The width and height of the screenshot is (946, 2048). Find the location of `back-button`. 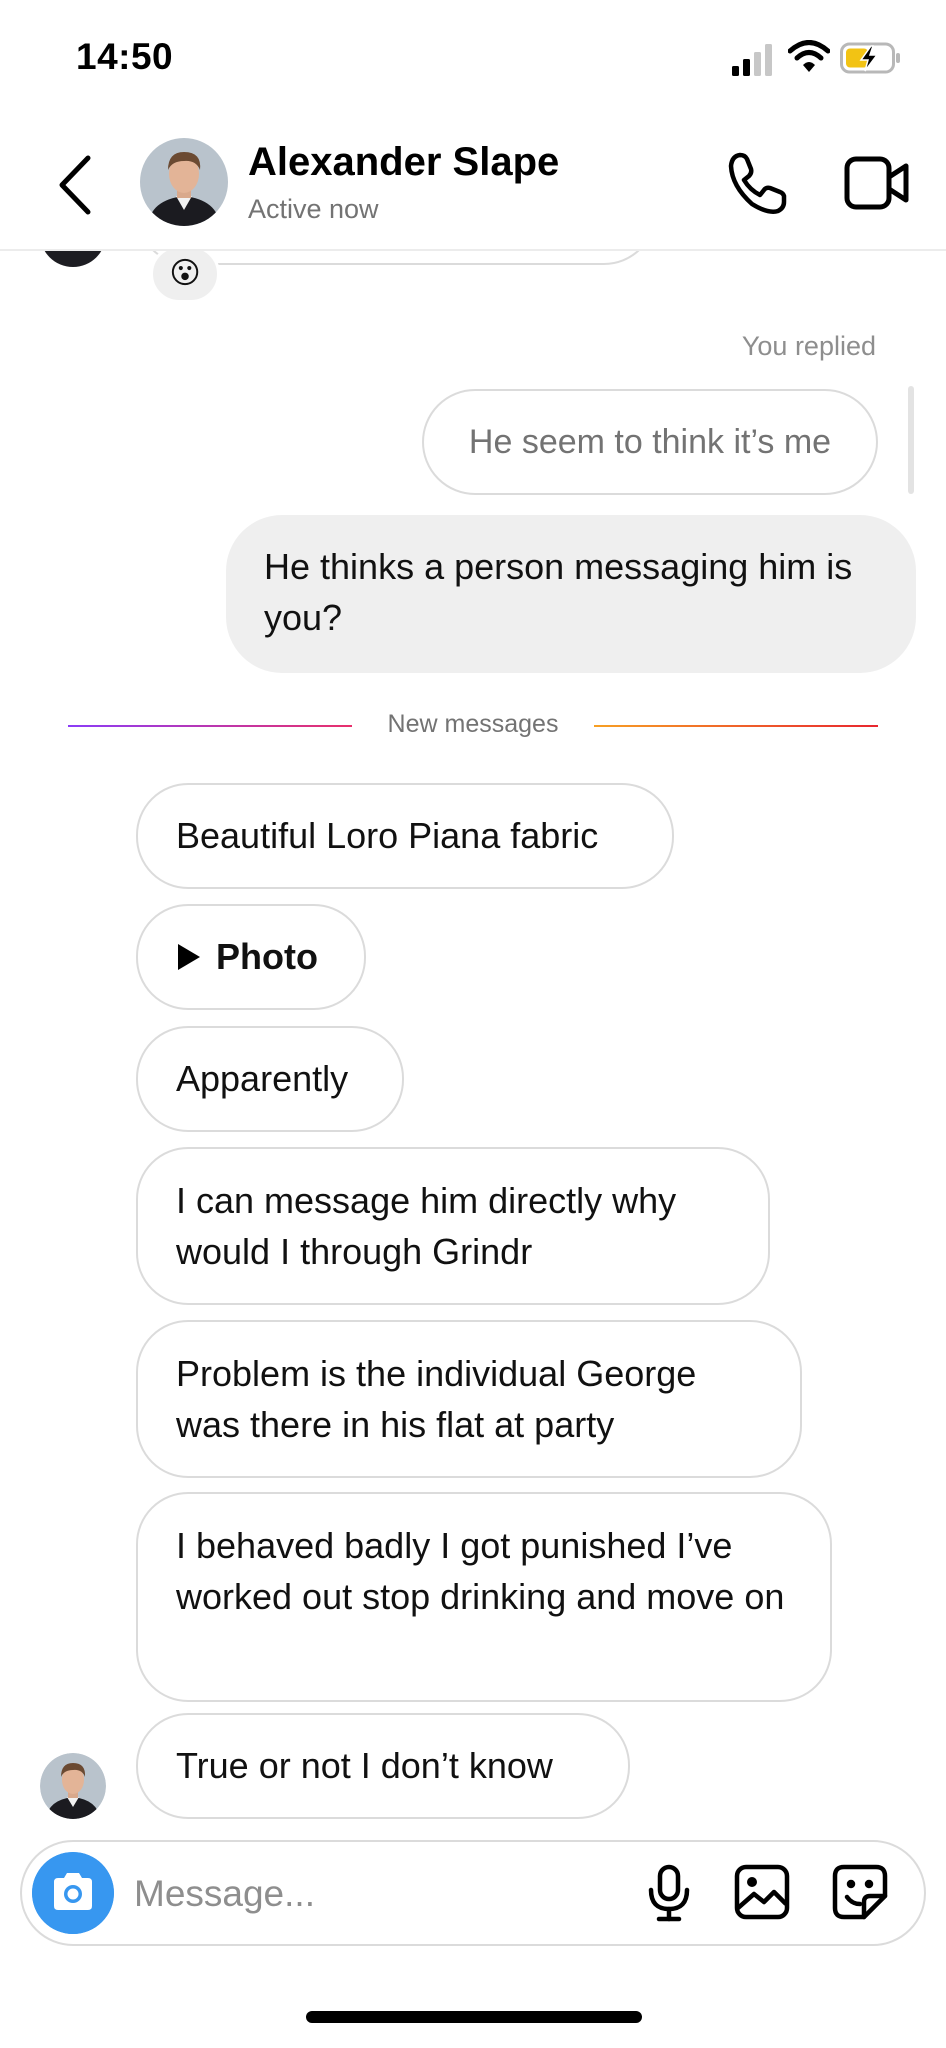

back-button is located at coordinates (76, 185).